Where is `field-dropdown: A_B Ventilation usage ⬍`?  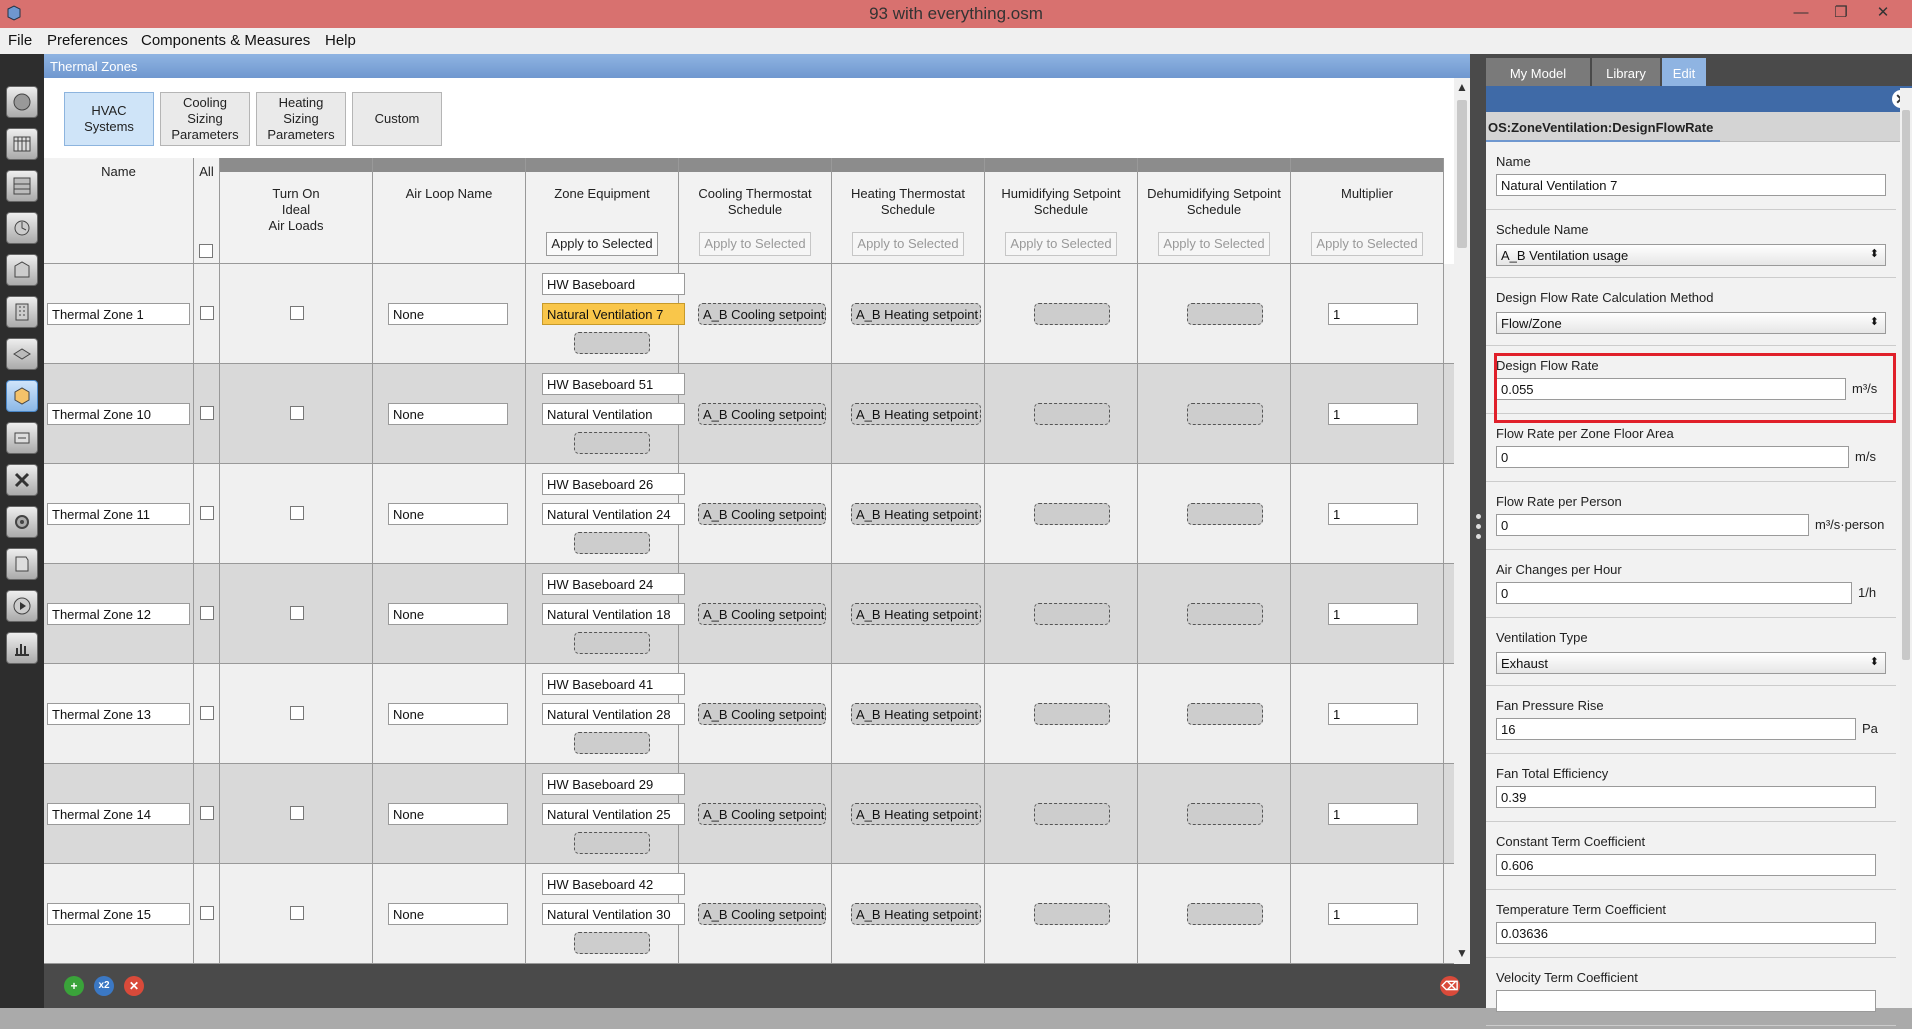
field-dropdown: A_B Ventilation usage ⬍ is located at coordinates (1691, 255).